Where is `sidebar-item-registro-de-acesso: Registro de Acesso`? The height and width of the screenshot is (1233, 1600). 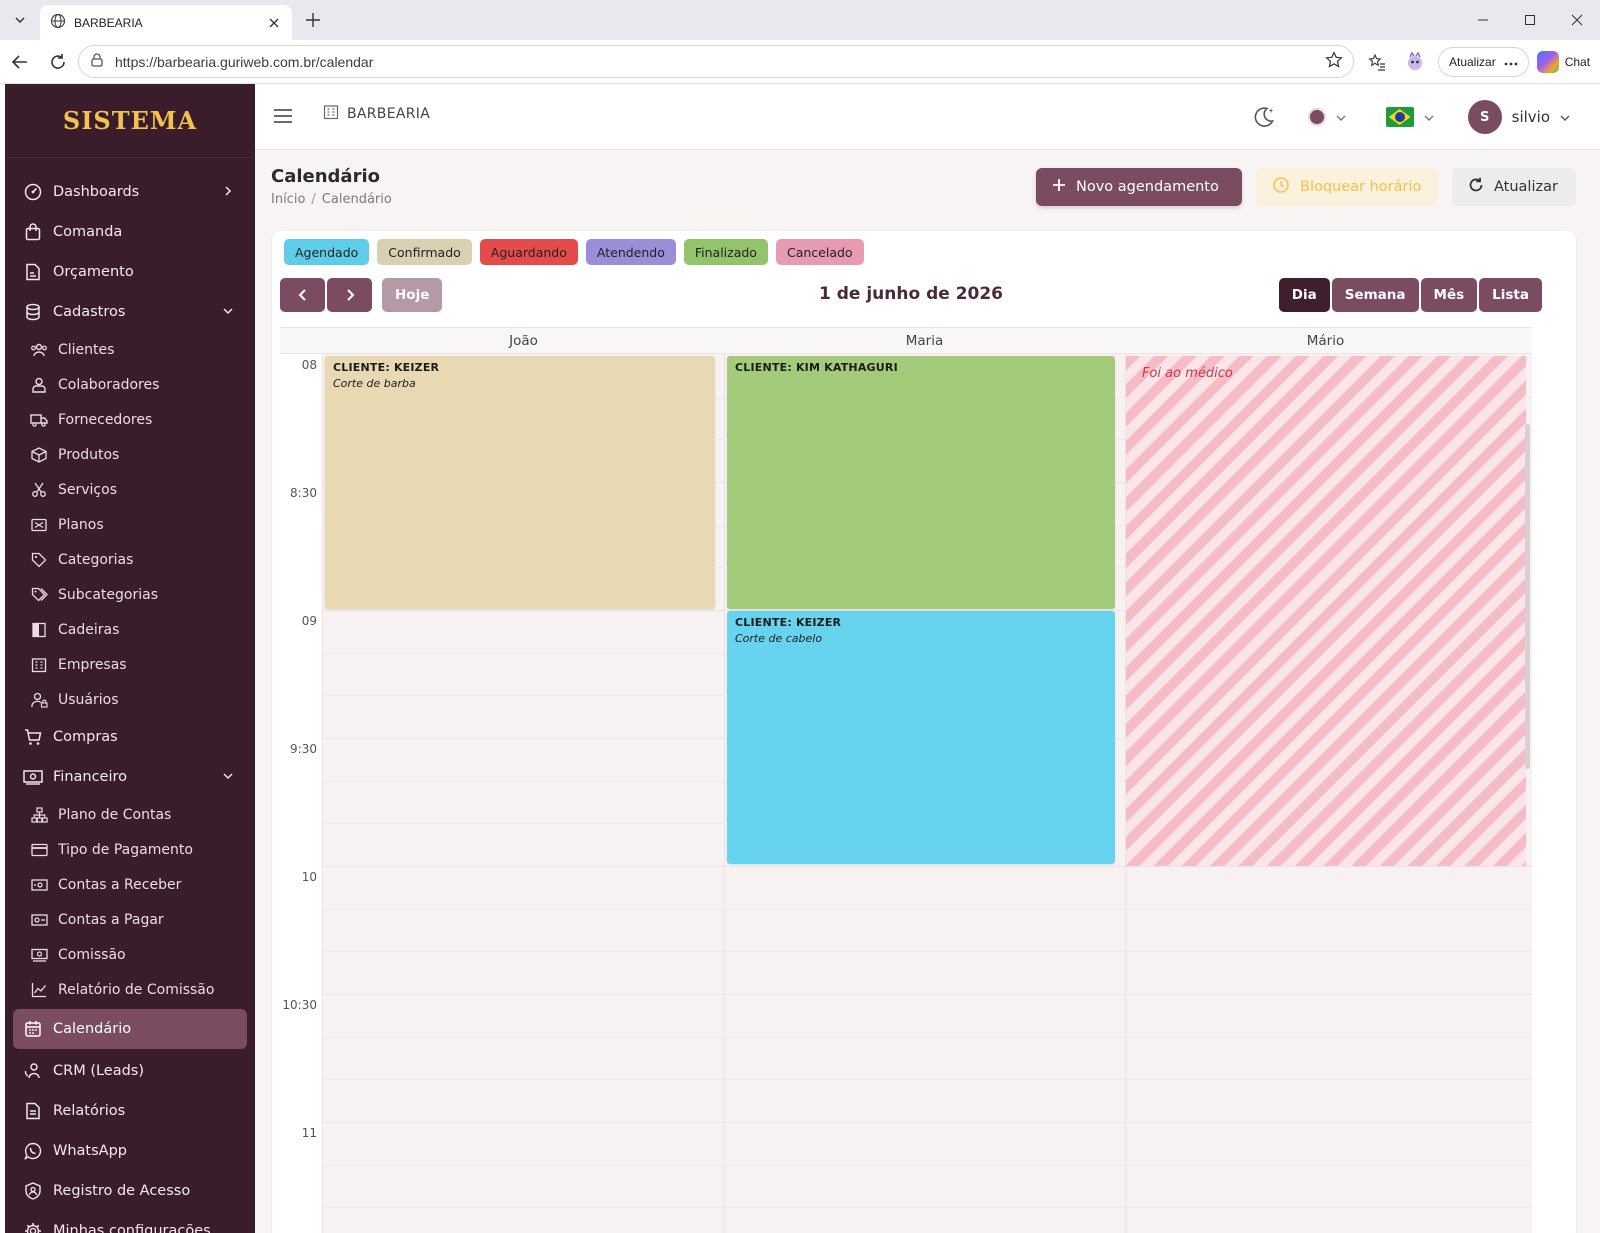 sidebar-item-registro-de-acesso: Registro de Acesso is located at coordinates (130, 1191).